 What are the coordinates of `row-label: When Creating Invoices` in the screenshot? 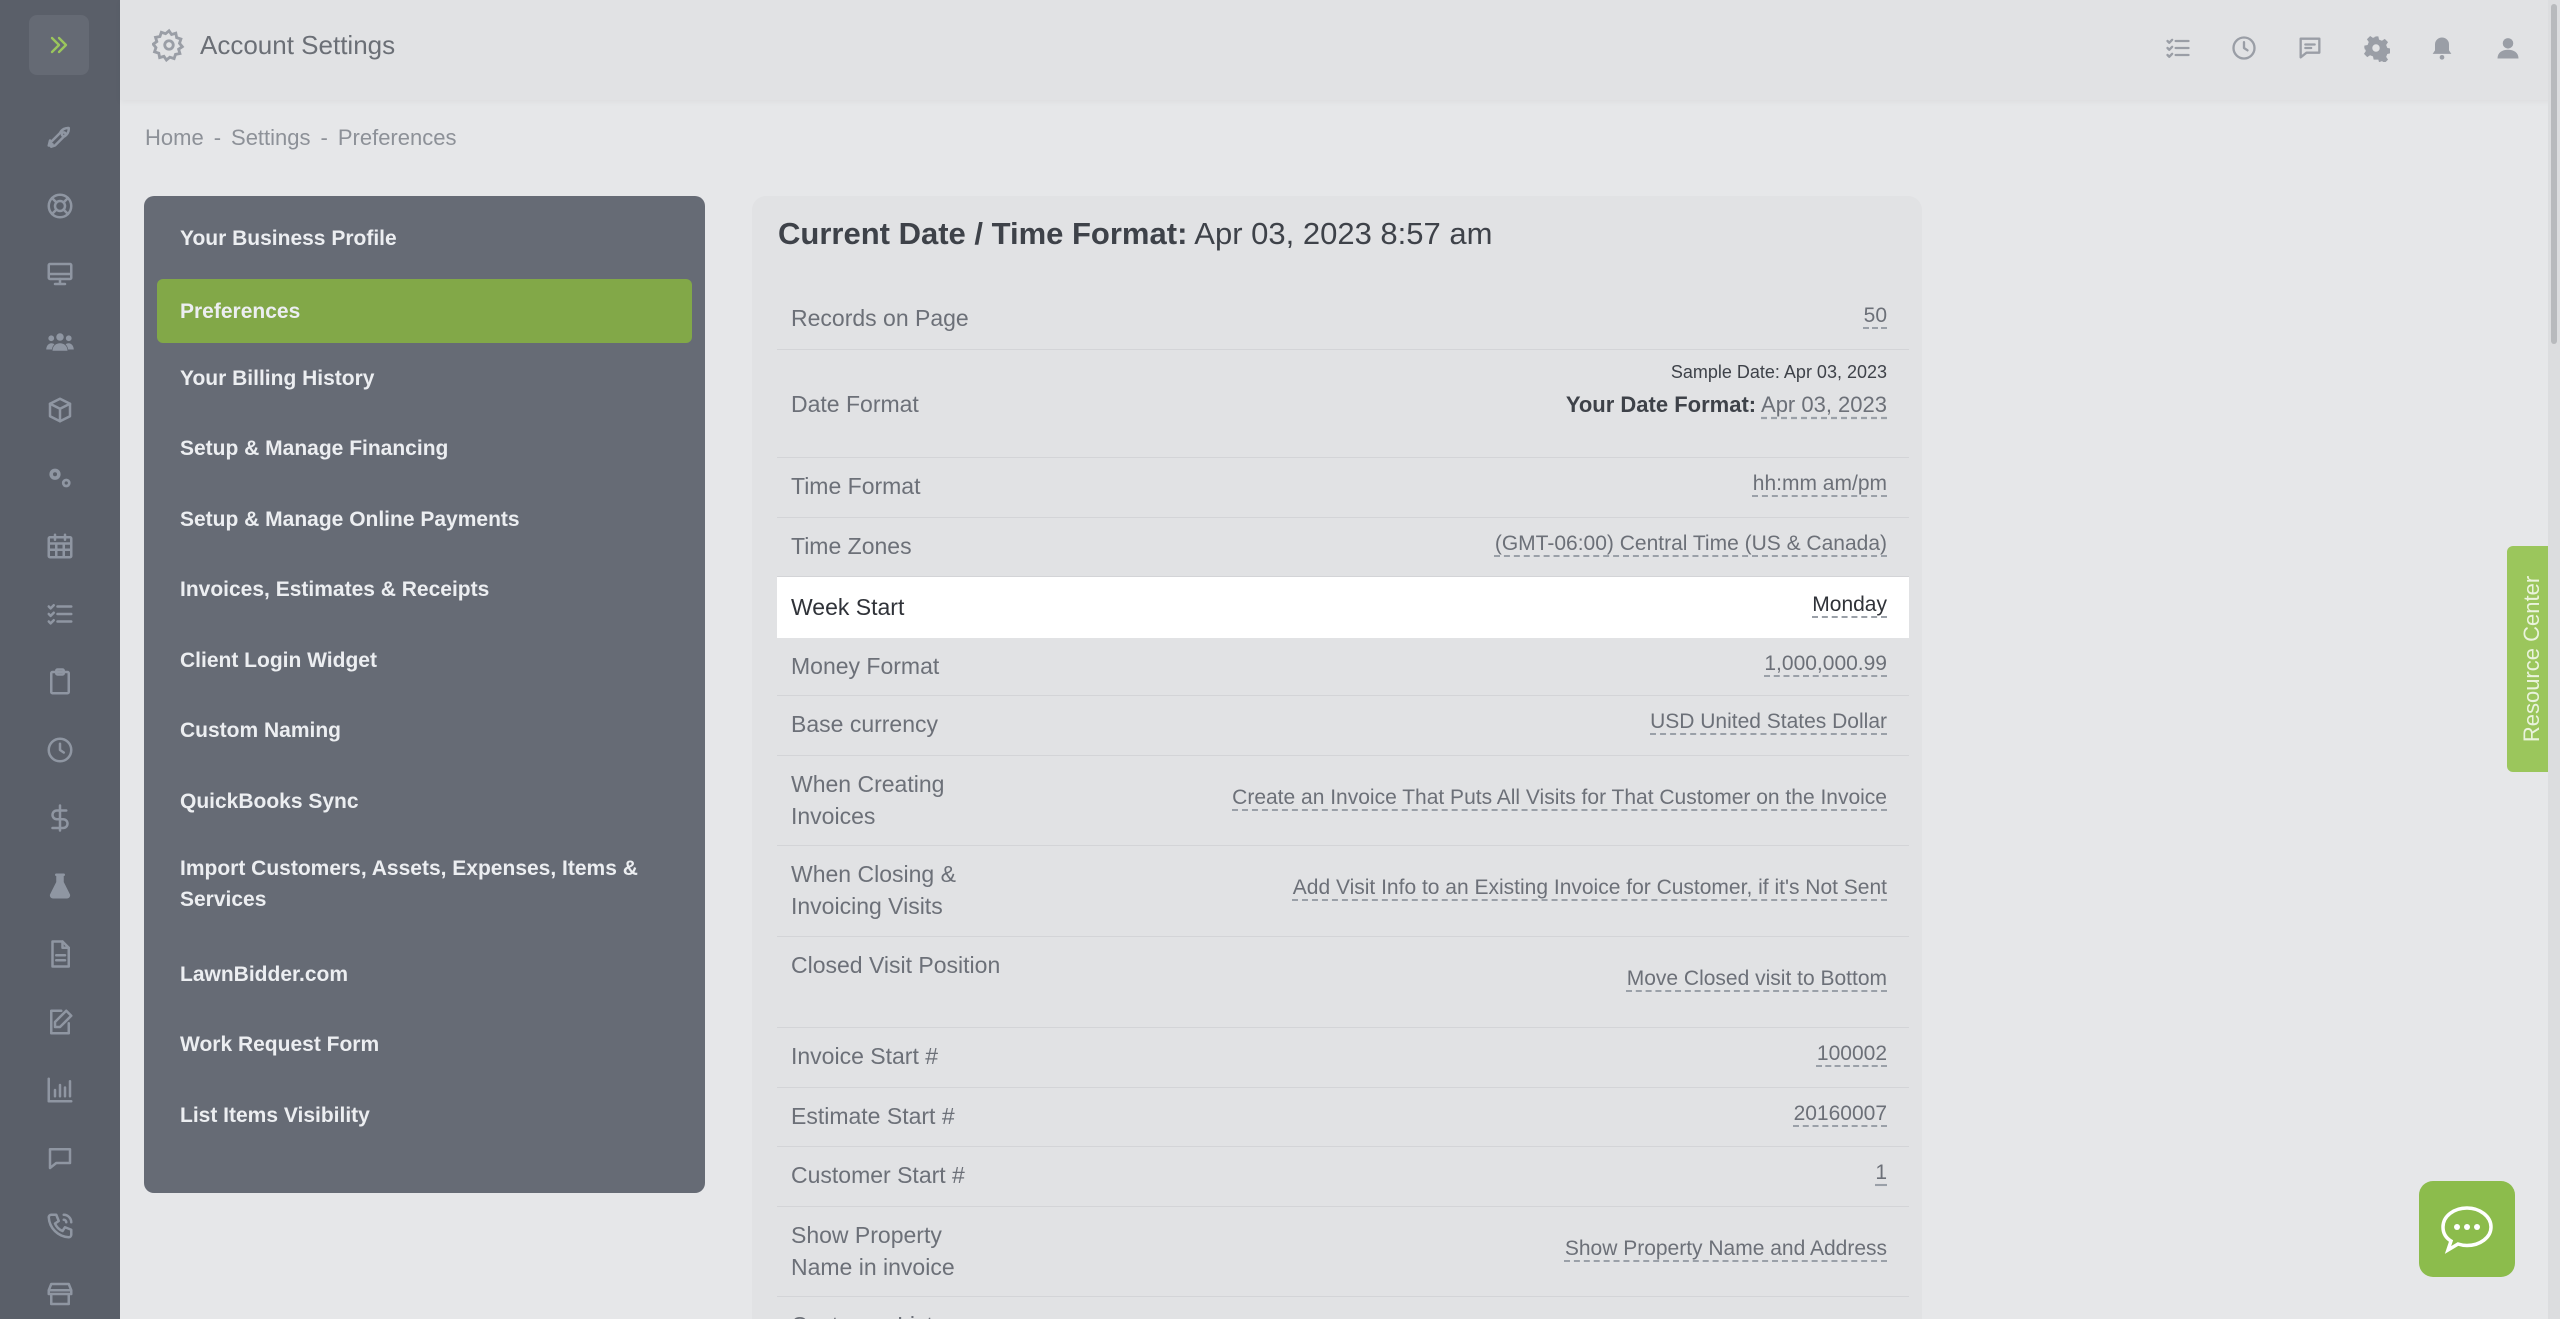 It's located at (868, 800).